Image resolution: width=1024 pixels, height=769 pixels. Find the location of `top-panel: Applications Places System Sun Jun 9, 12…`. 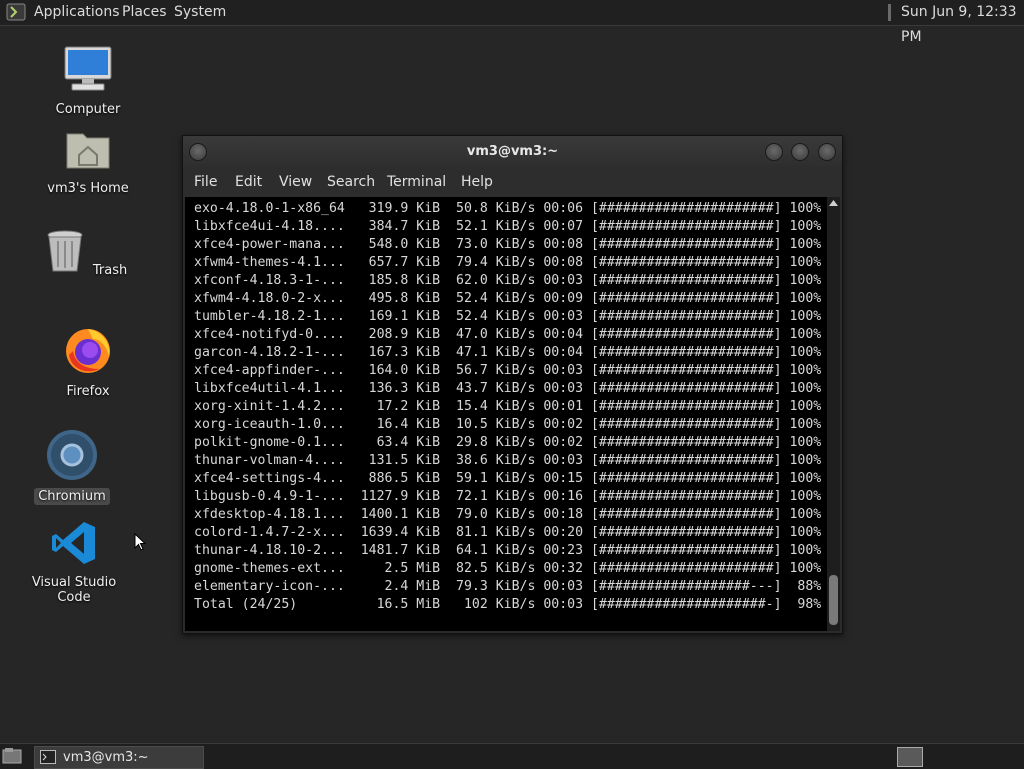

top-panel: Applications Places System Sun Jun 9, 12… is located at coordinates (512, 22).